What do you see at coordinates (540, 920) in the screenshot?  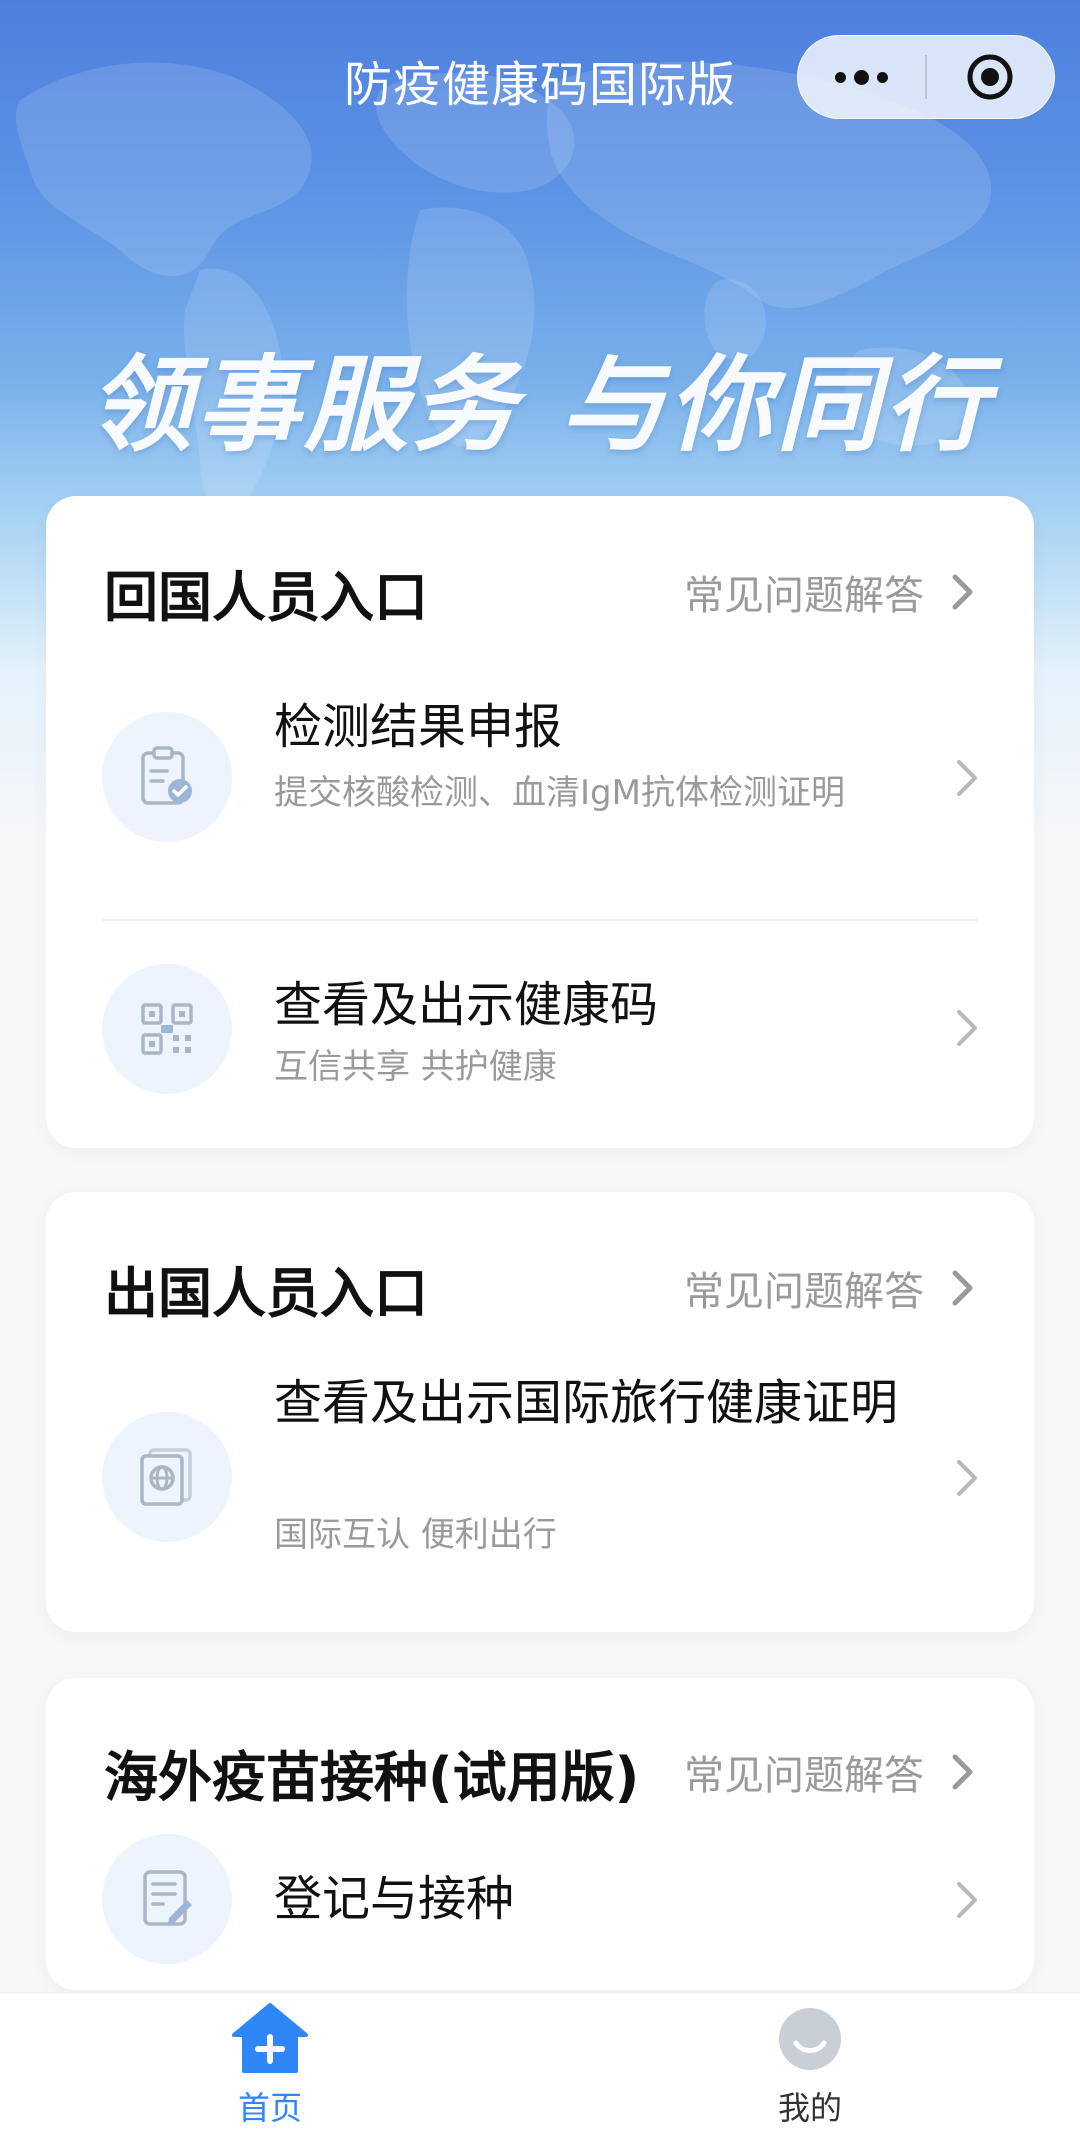 I see `divider` at bounding box center [540, 920].